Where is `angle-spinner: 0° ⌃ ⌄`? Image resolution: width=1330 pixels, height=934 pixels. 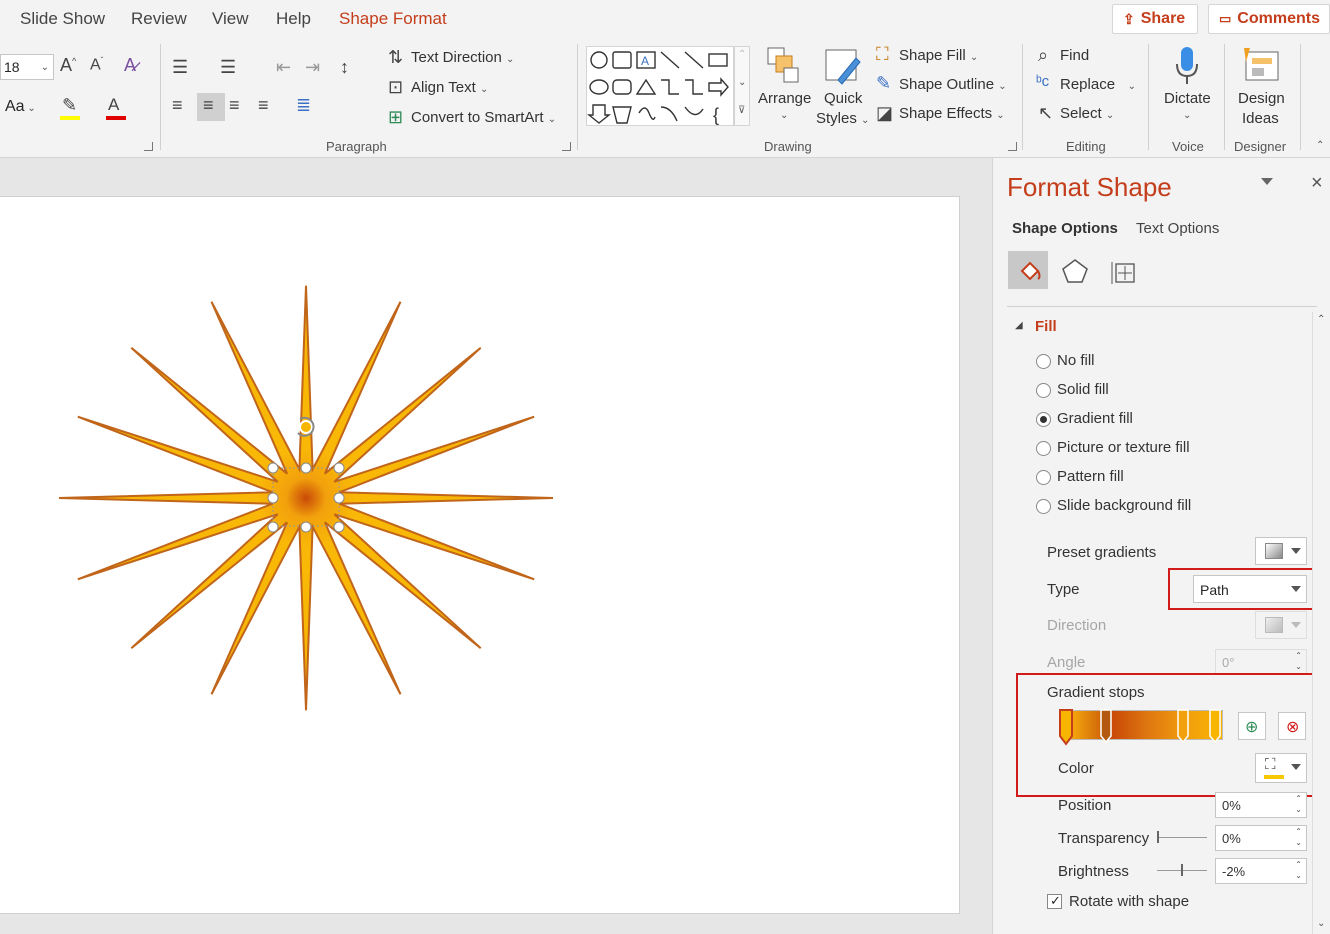
angle-spinner: 0° ⌃ ⌄ is located at coordinates (1261, 662).